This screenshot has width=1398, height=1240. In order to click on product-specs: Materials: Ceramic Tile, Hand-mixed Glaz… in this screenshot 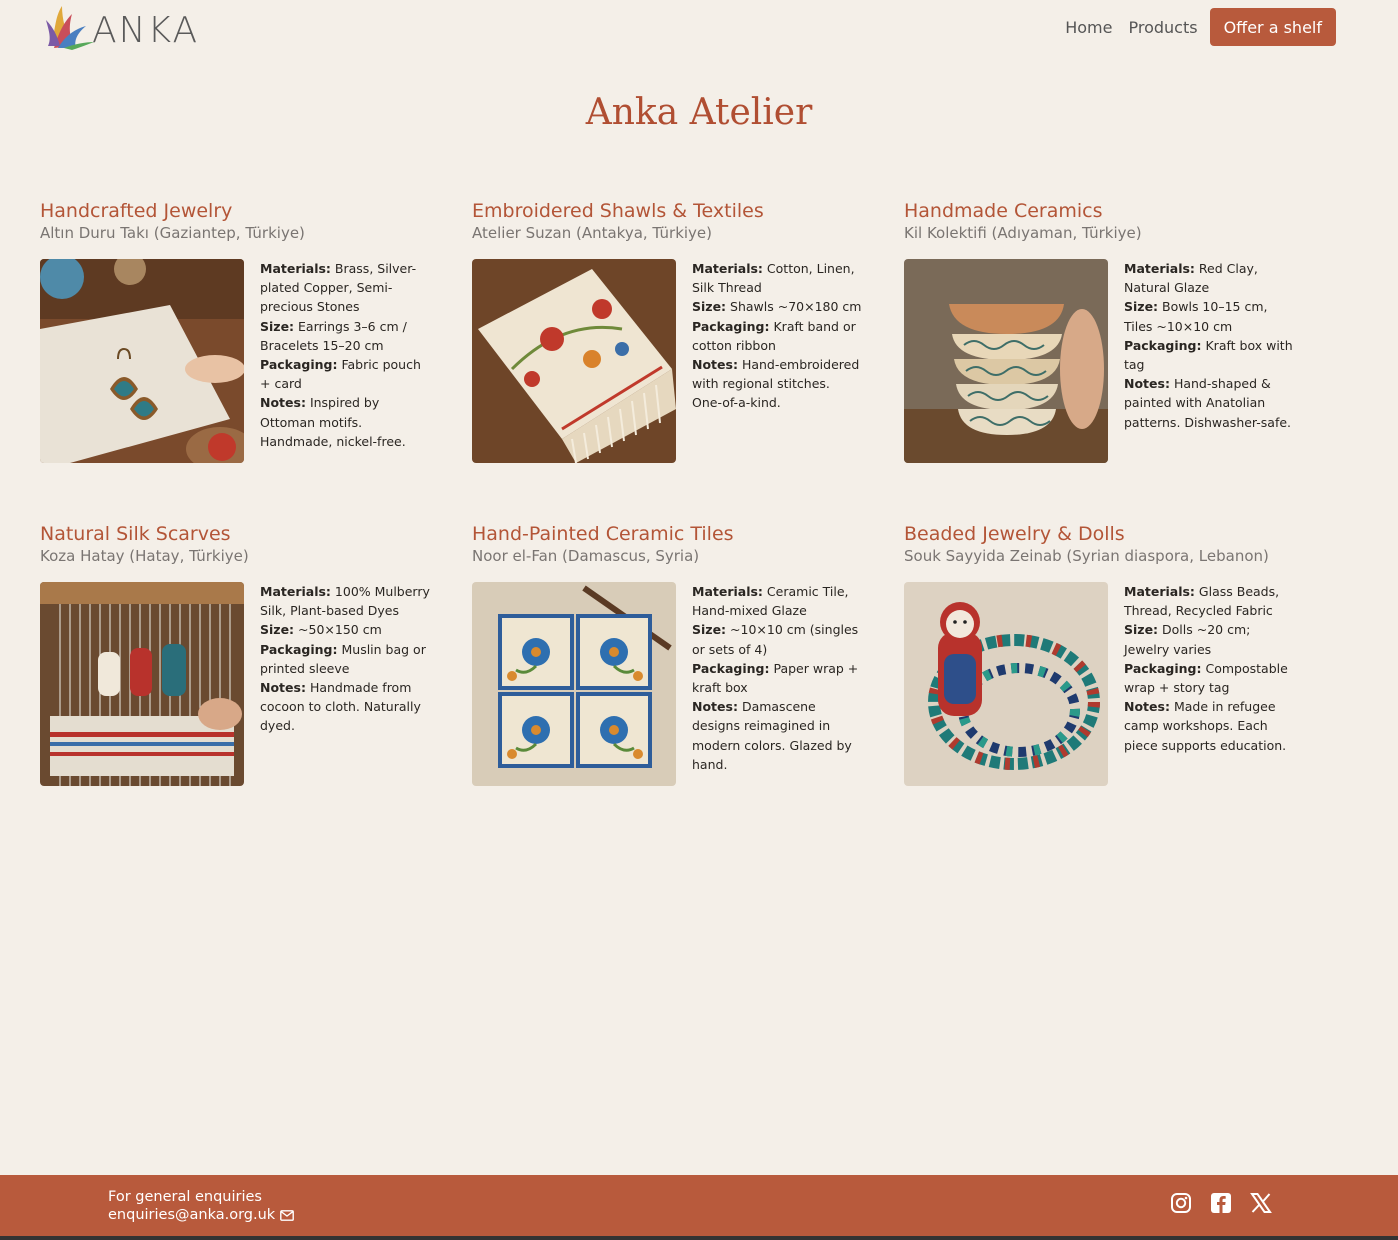, I will do `click(778, 684)`.